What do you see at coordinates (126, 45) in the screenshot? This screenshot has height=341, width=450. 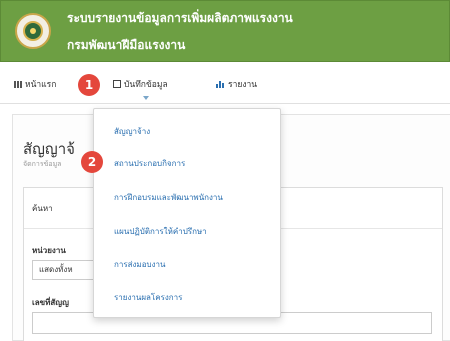 I see `department-name: กรมพัฒนาฝีมือแรงงาน` at bounding box center [126, 45].